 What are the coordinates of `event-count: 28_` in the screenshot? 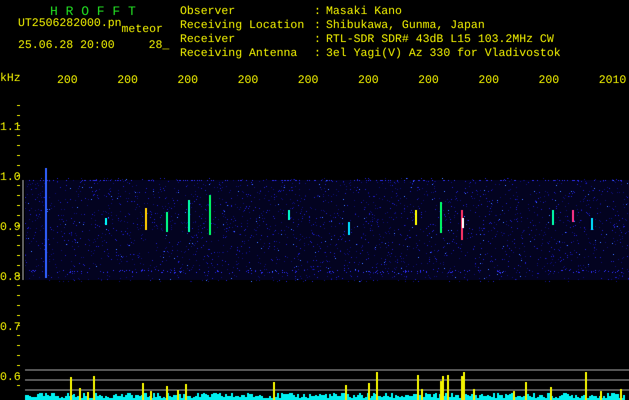 It's located at (159, 46).